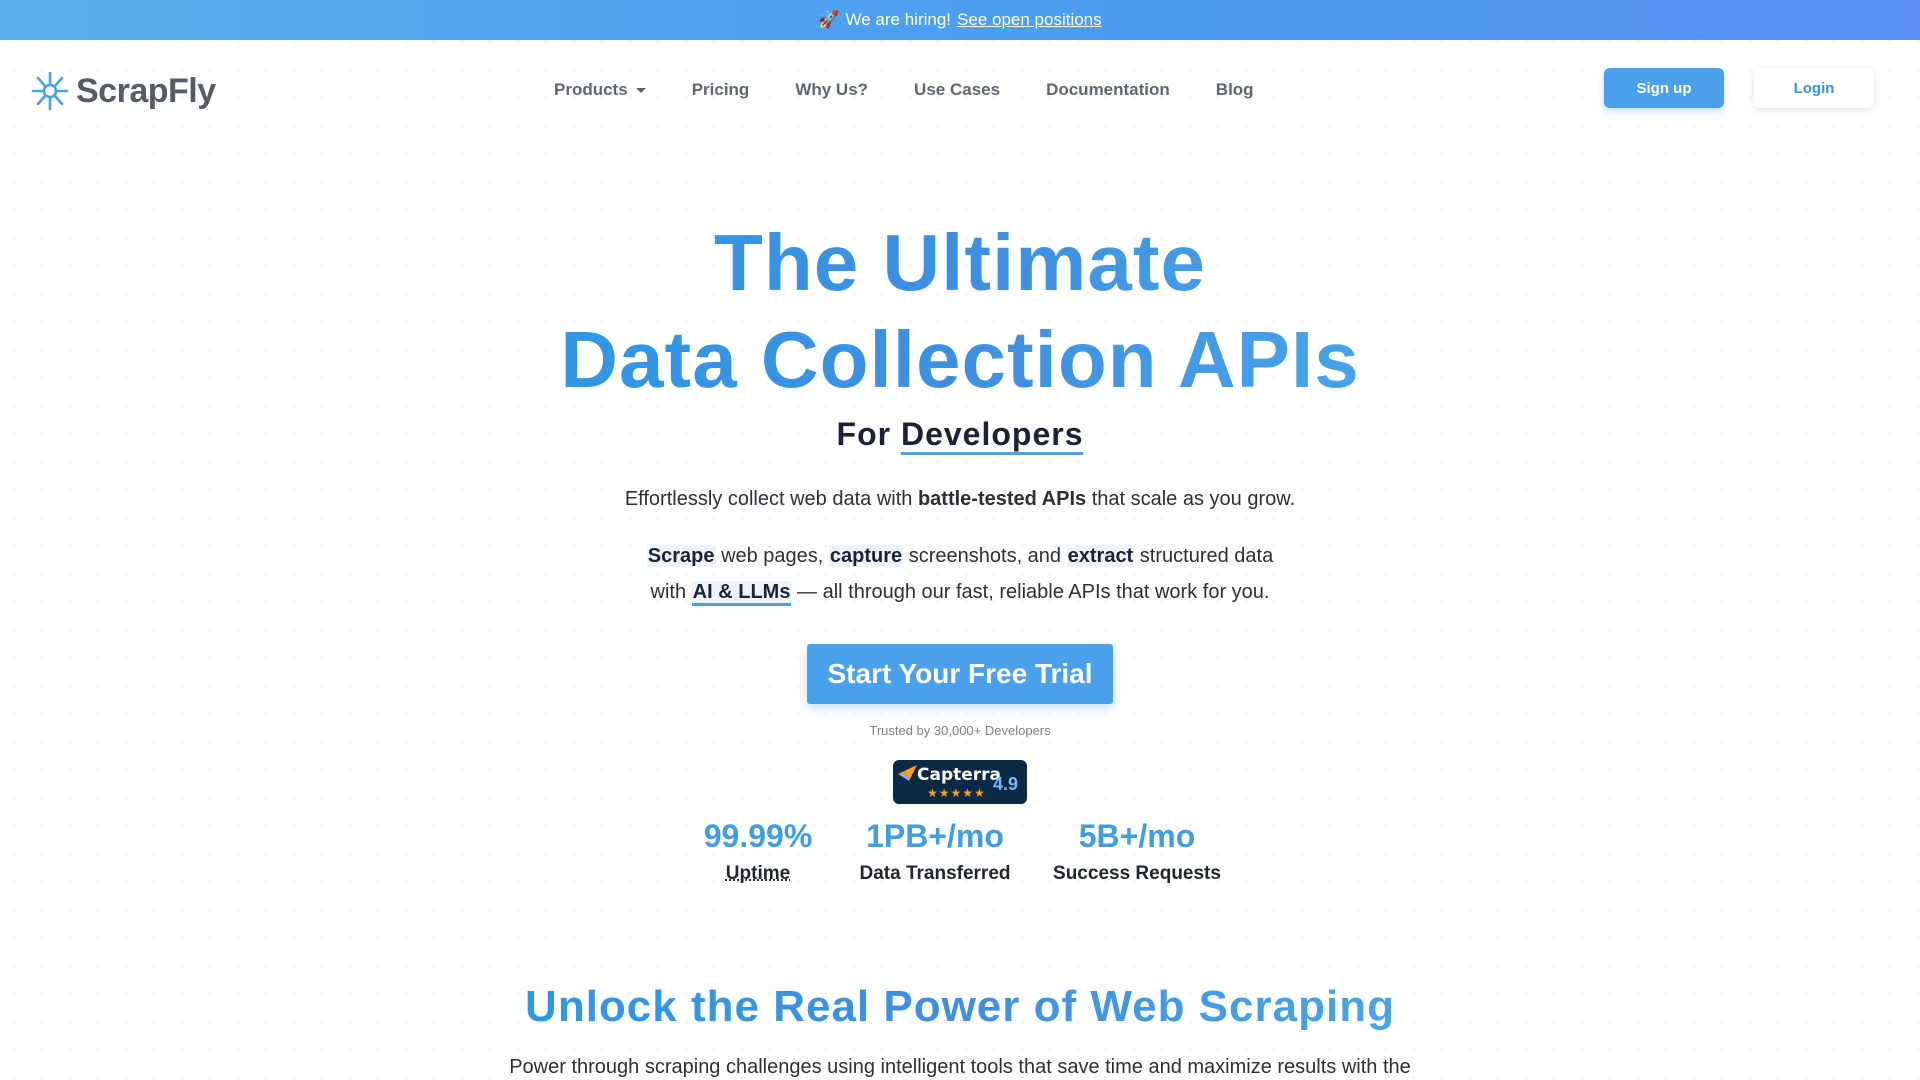 The height and width of the screenshot is (1080, 1920). I want to click on menu-blog: Blog, so click(1235, 90).